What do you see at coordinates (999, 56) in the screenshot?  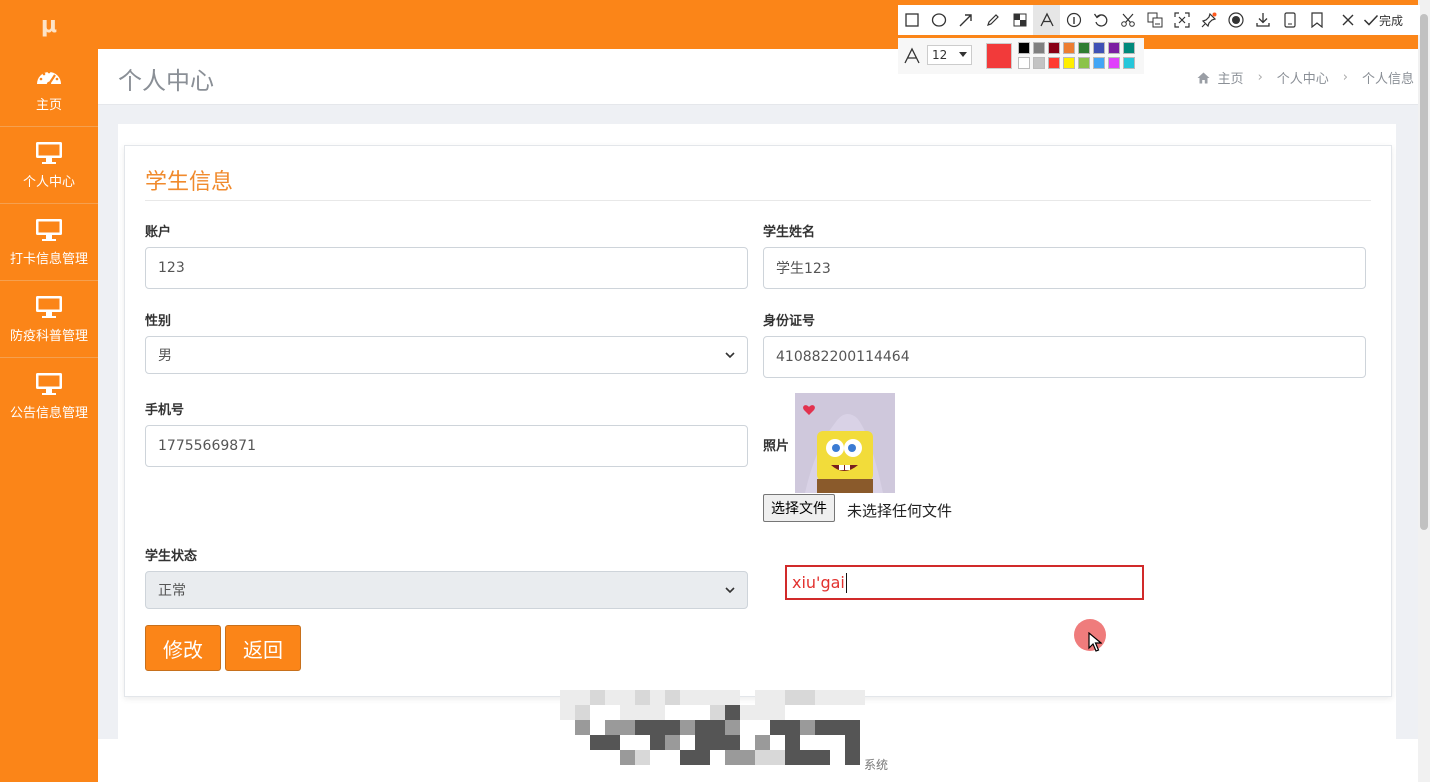 I see `current-color-swatch` at bounding box center [999, 56].